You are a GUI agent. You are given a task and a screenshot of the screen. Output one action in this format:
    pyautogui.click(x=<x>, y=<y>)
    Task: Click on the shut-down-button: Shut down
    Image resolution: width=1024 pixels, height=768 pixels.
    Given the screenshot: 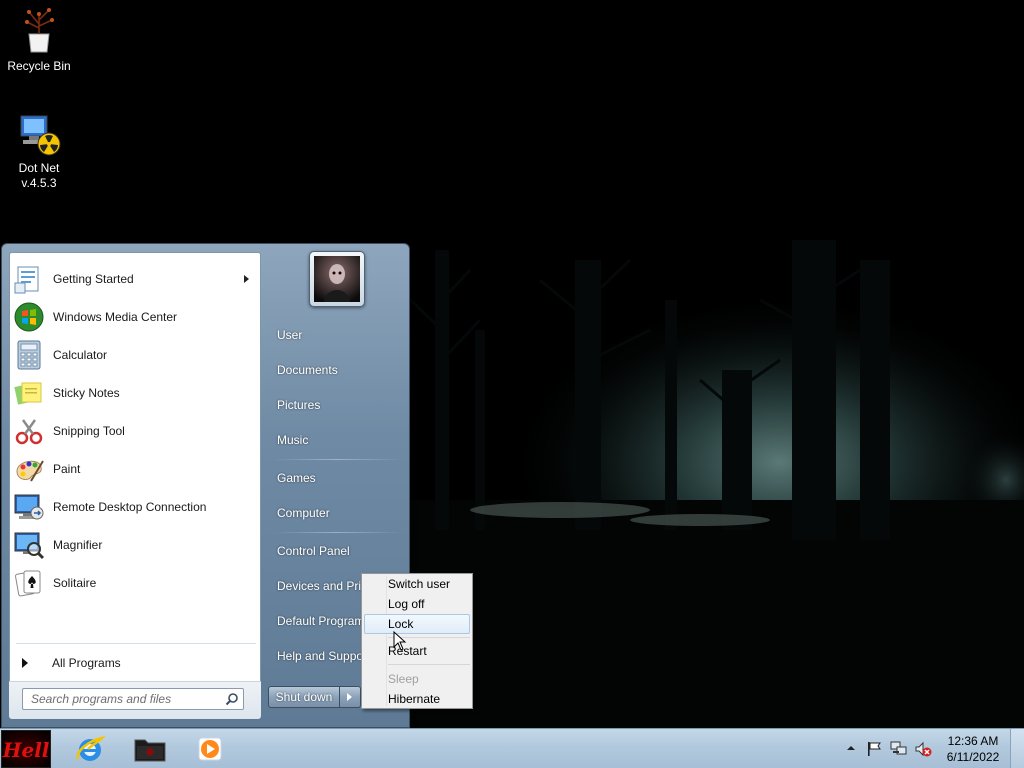 What is the action you would take?
    pyautogui.click(x=304, y=697)
    